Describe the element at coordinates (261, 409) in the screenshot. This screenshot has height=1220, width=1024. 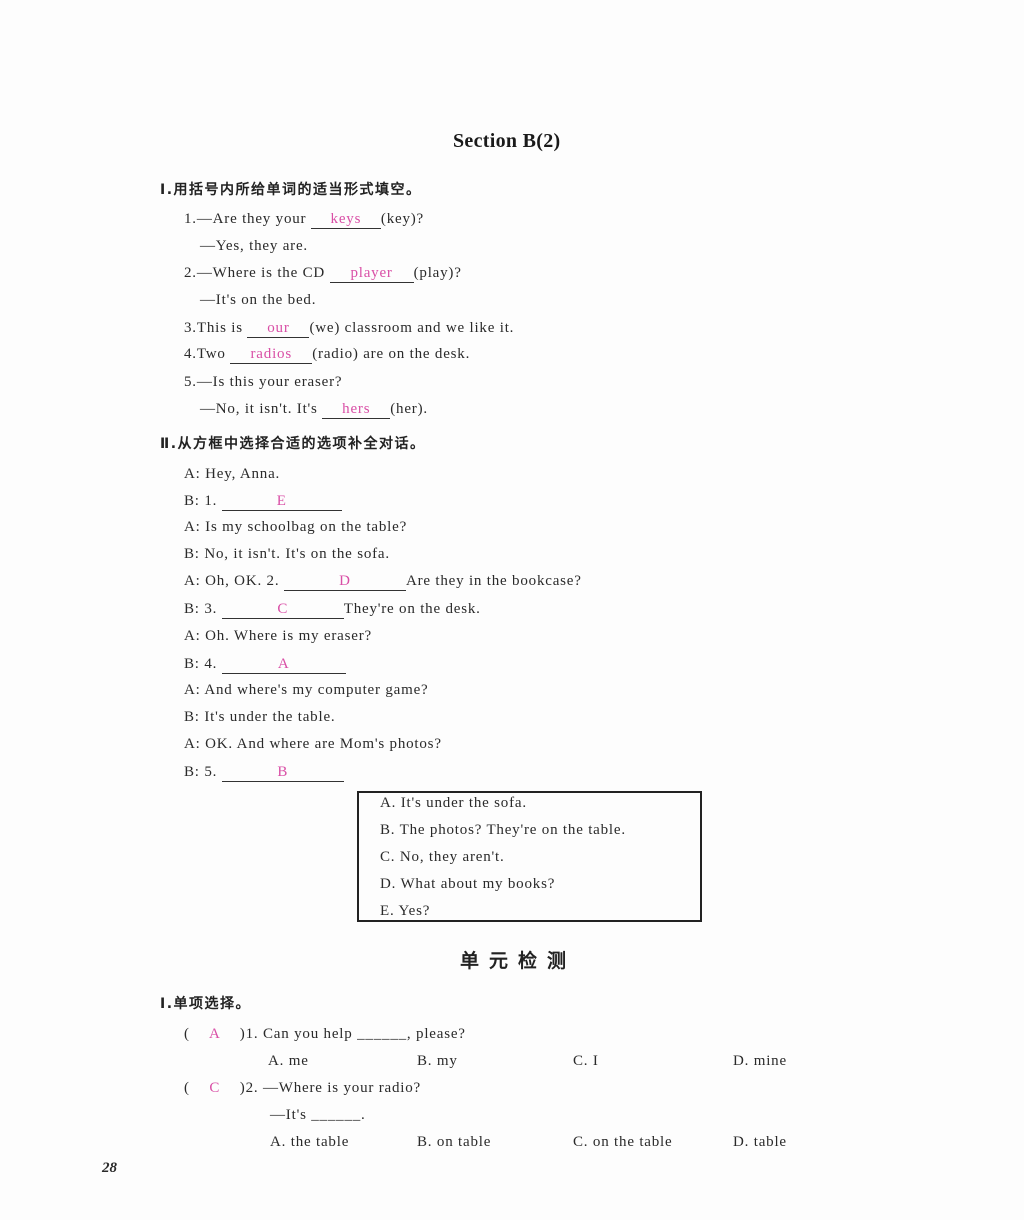
I see `p1-item-text: —No, it isn't. It's` at that location.